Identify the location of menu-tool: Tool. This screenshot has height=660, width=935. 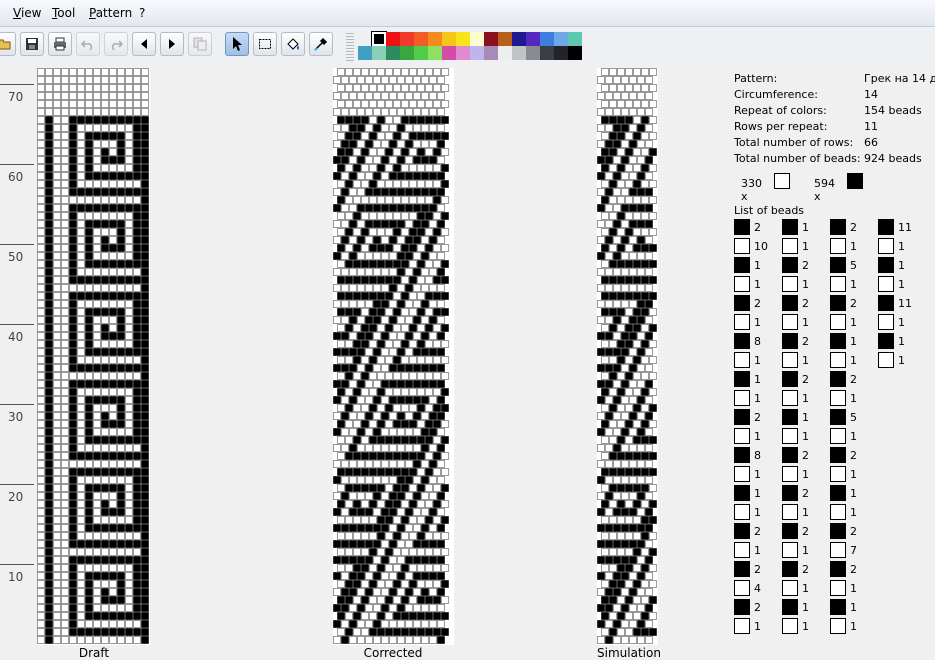
(63, 13).